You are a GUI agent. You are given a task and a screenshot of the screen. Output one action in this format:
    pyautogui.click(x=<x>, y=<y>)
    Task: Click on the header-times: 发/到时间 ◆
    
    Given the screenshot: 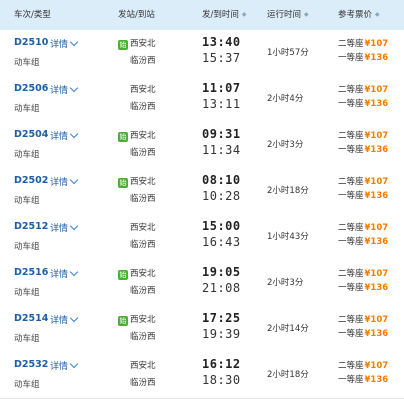 What is the action you would take?
    pyautogui.click(x=224, y=15)
    